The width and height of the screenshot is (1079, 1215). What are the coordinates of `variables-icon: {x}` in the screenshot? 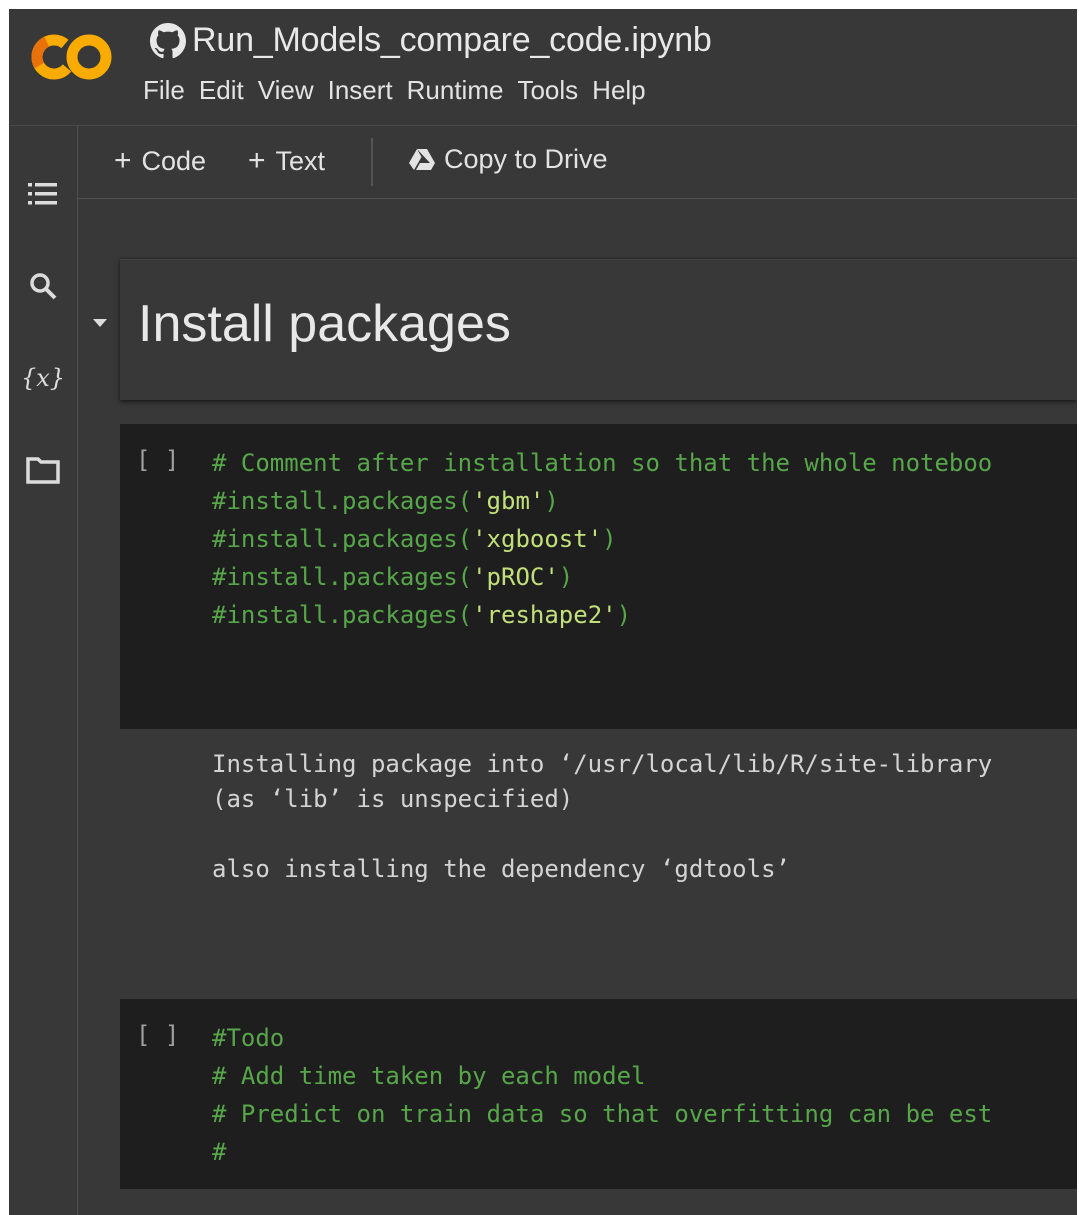 It's located at (43, 378).